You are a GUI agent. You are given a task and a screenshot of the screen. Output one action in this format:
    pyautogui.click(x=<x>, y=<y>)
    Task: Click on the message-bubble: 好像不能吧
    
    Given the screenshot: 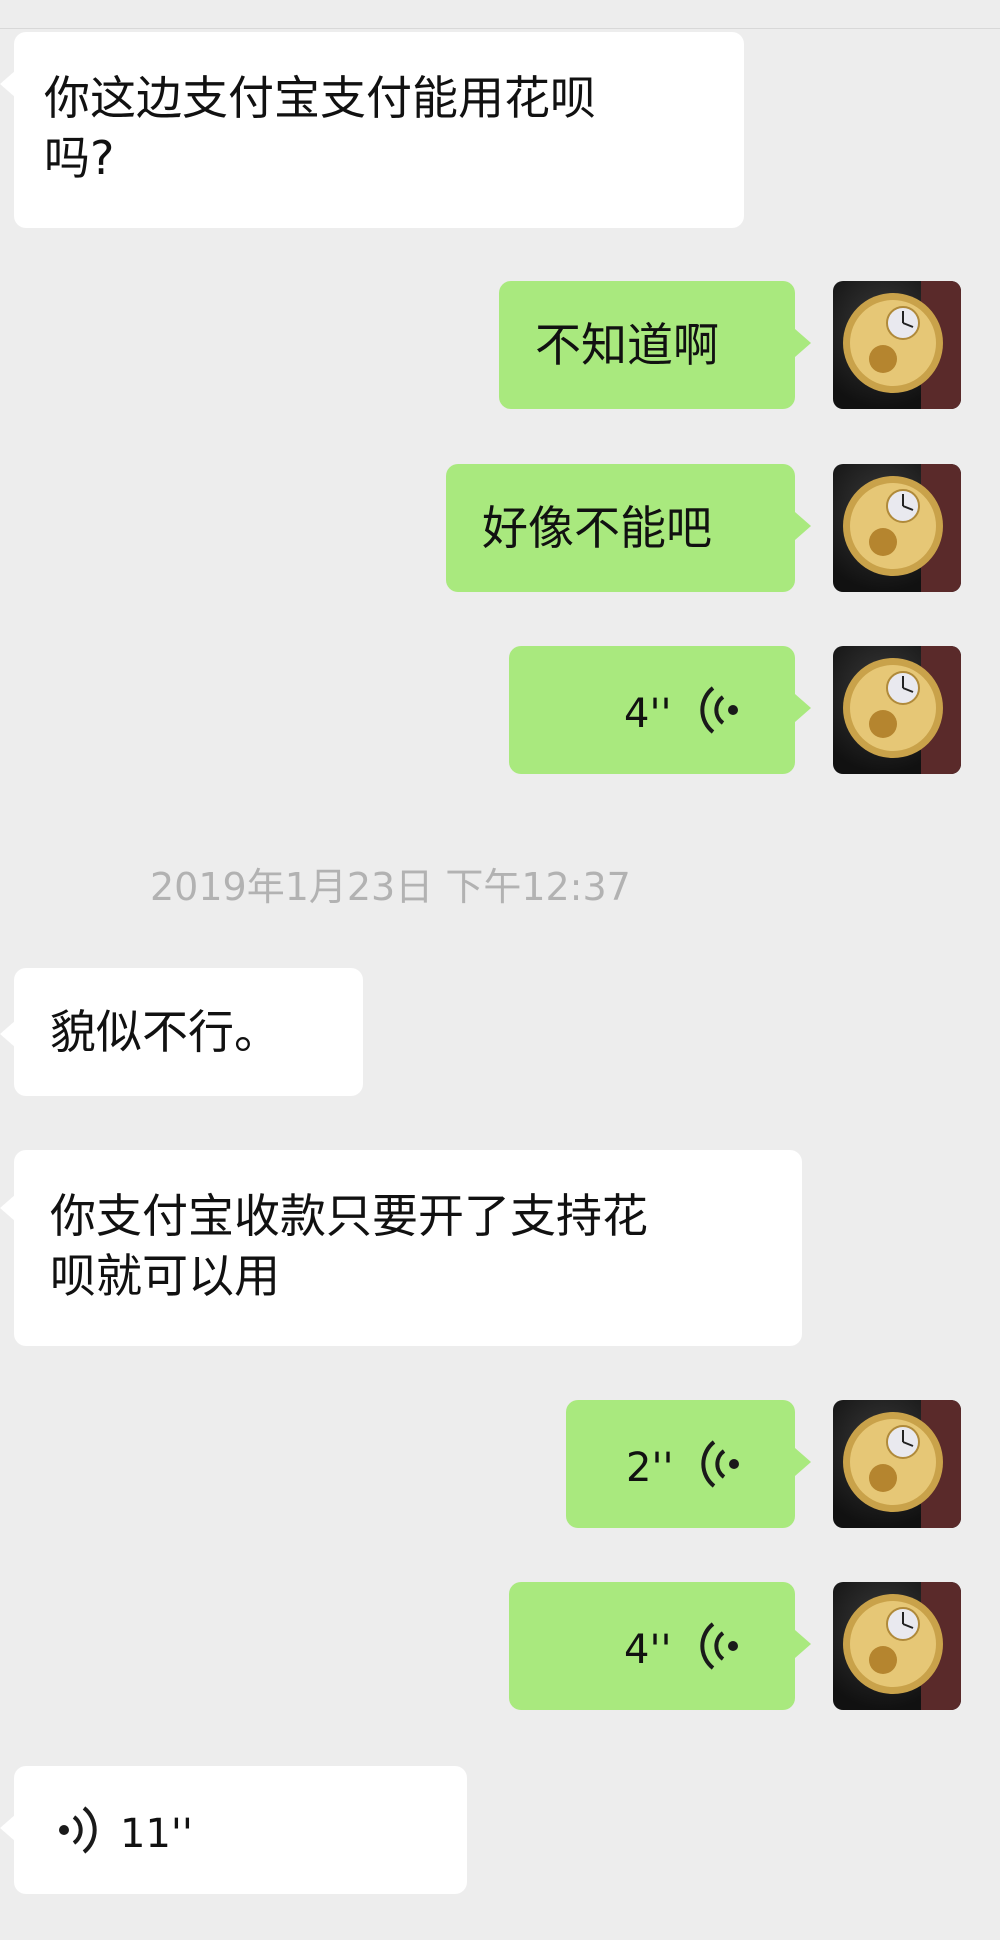 What is the action you would take?
    pyautogui.click(x=620, y=528)
    